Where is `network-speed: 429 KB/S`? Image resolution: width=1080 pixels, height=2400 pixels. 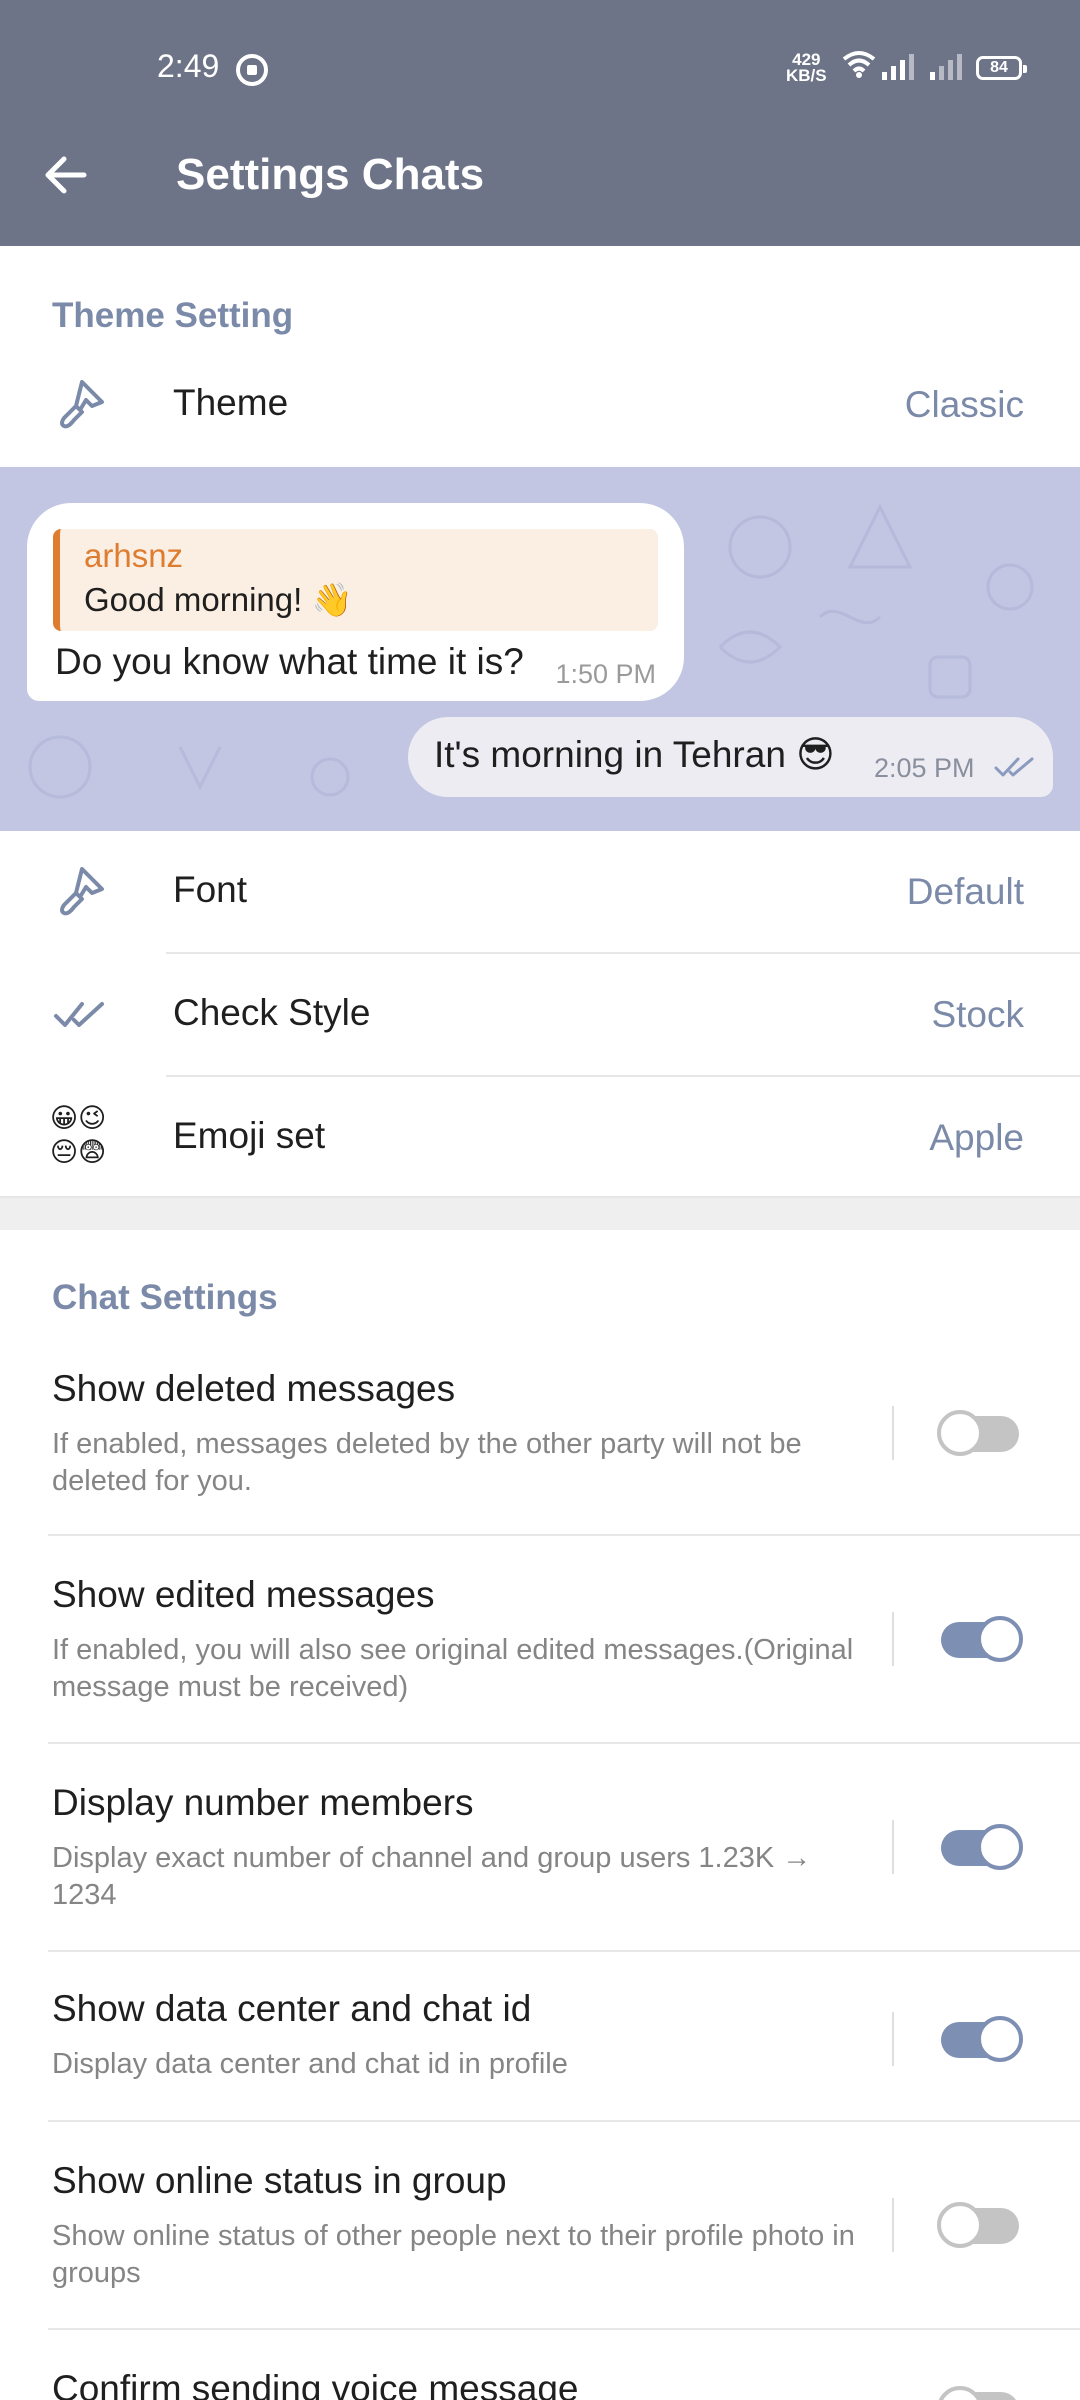 network-speed: 429 KB/S is located at coordinates (806, 67).